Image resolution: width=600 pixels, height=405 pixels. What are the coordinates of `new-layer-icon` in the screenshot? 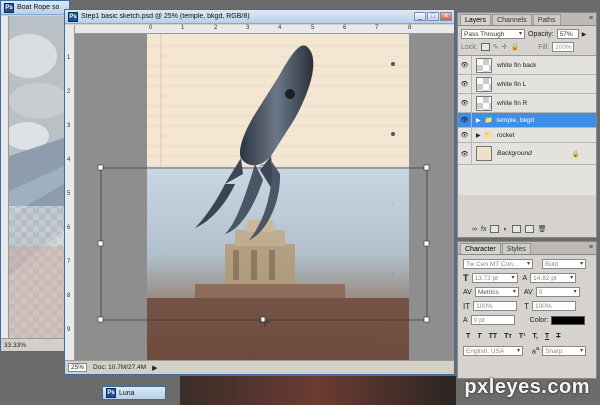 It's located at (529, 229).